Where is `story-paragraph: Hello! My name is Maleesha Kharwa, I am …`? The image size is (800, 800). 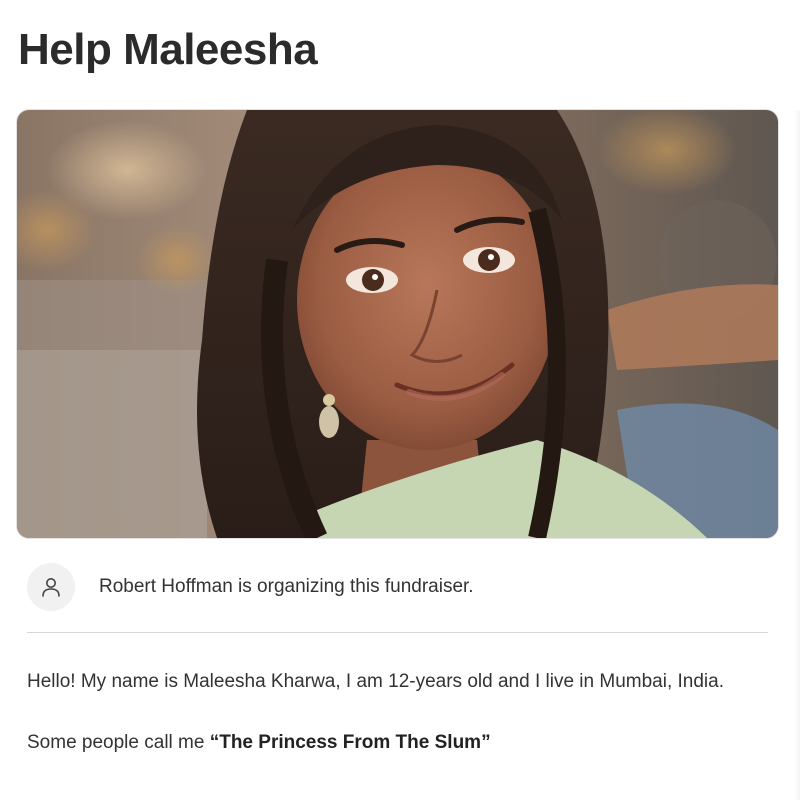 story-paragraph: Hello! My name is Maleesha Kharwa, I am … is located at coordinates (375, 681).